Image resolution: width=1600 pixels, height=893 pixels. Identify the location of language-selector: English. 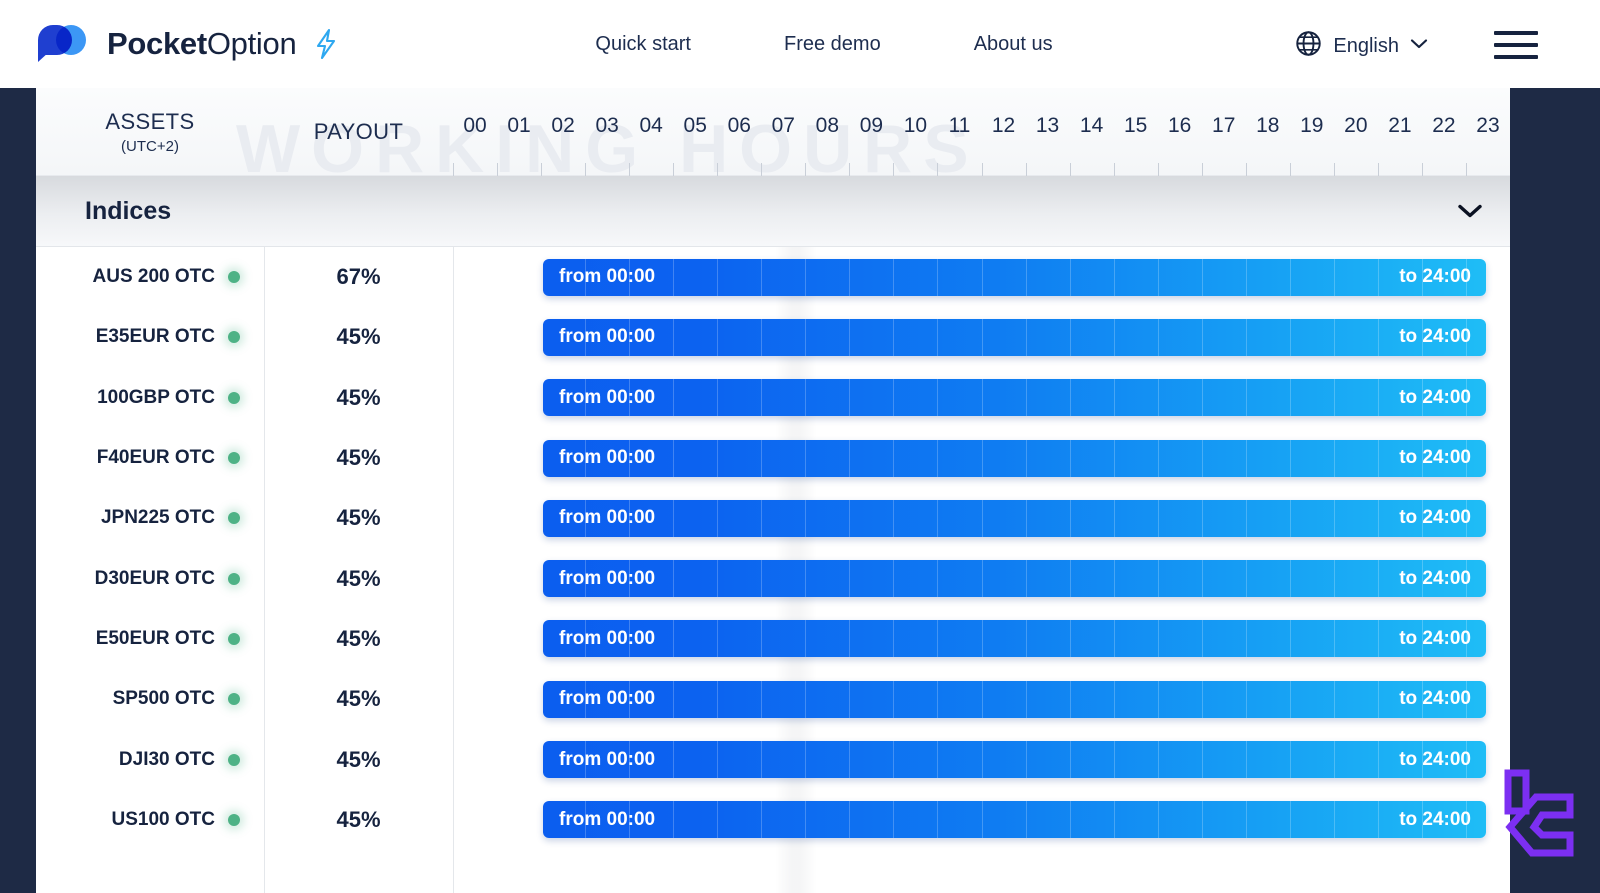
(1361, 46).